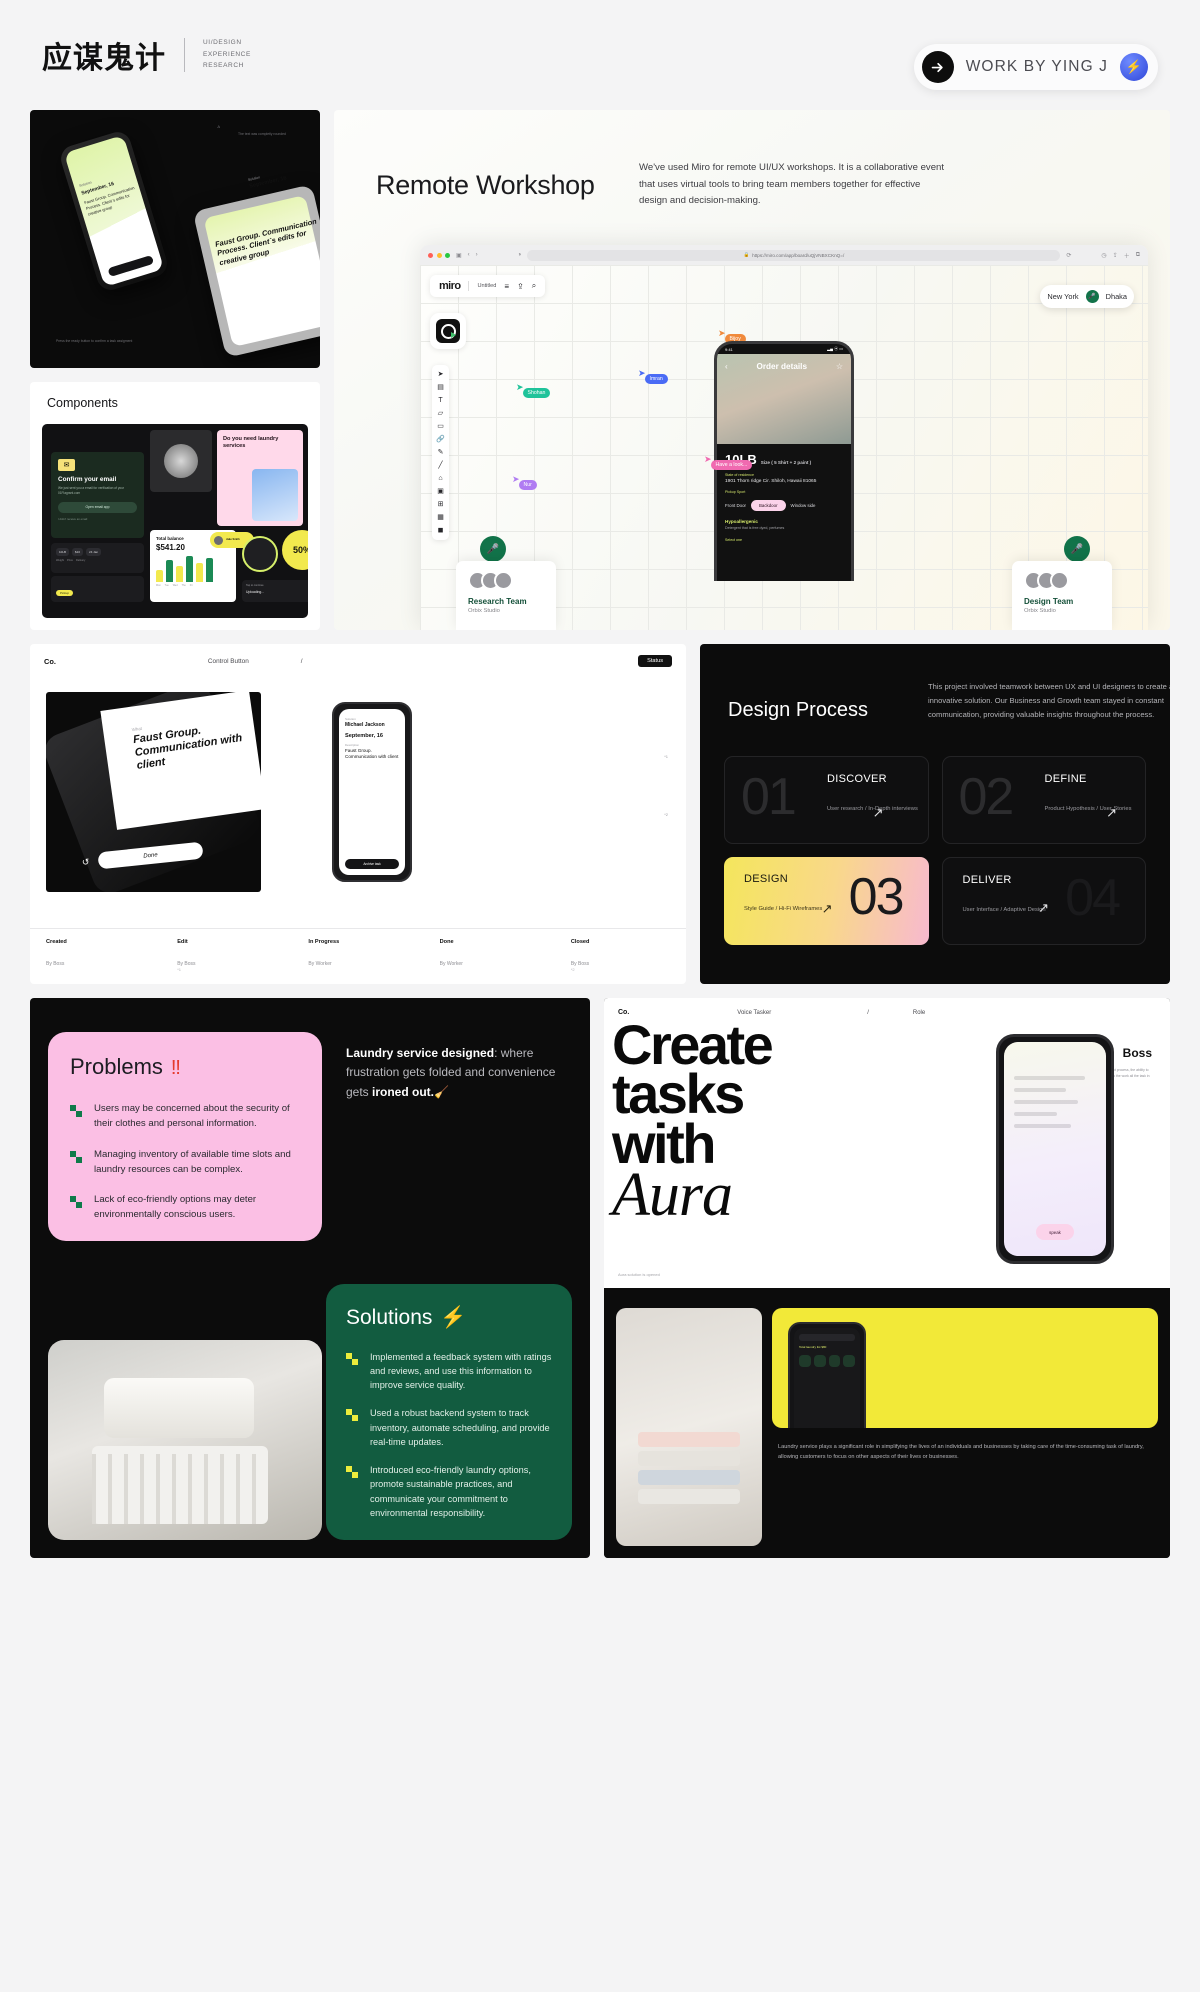  I want to click on team-card-design: Design Team Orbix Studio, so click(1062, 595).